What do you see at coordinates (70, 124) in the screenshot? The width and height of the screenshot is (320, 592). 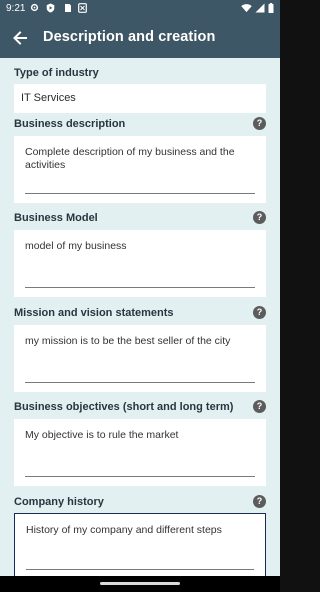 I see `business-description-label: Business description` at bounding box center [70, 124].